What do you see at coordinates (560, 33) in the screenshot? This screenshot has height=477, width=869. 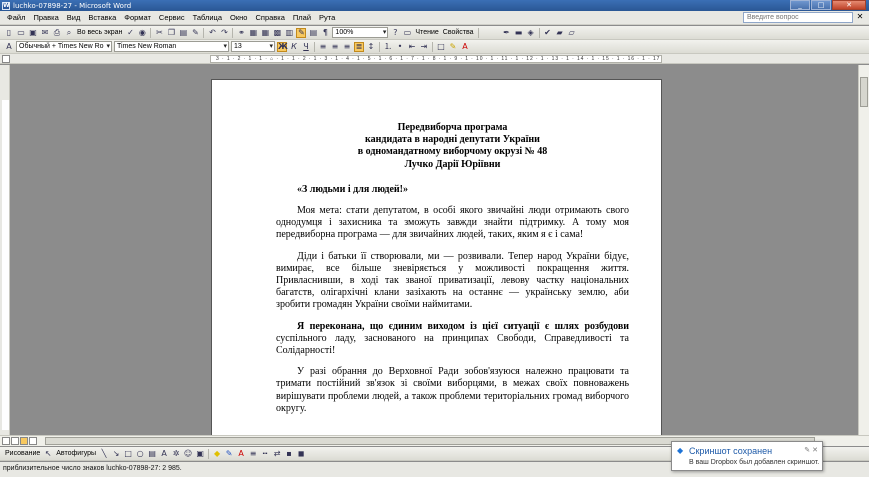 I see `color-marker-icon: ▰` at bounding box center [560, 33].